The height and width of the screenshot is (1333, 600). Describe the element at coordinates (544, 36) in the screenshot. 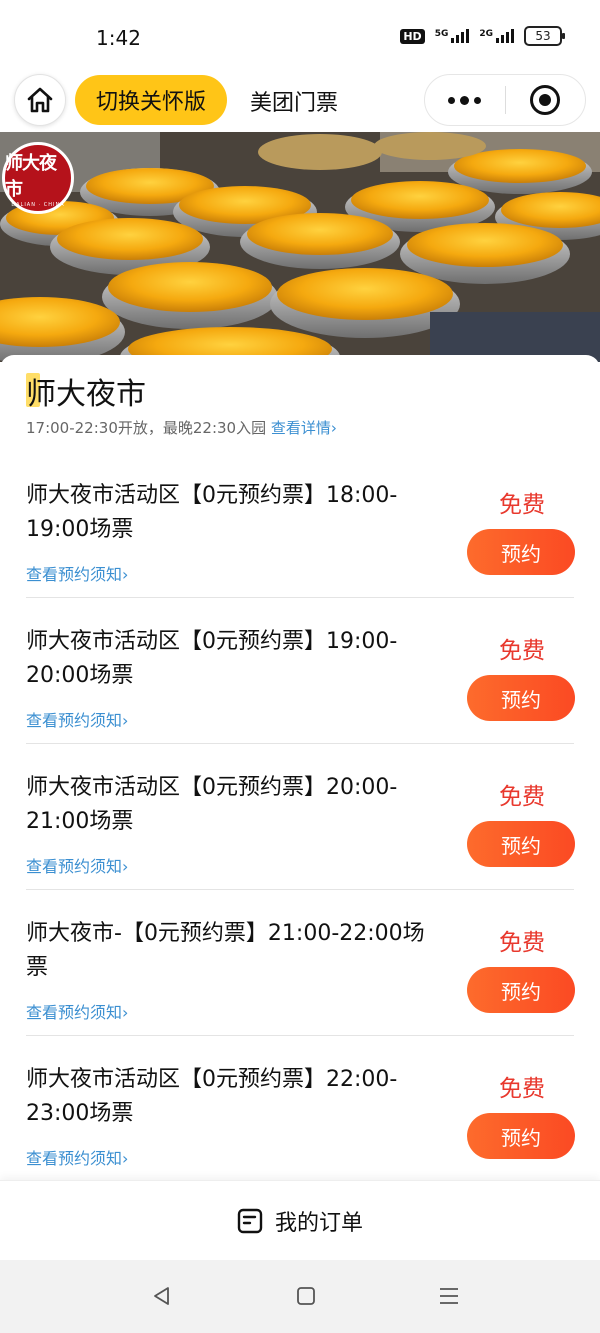

I see `battery-icon: 53` at that location.